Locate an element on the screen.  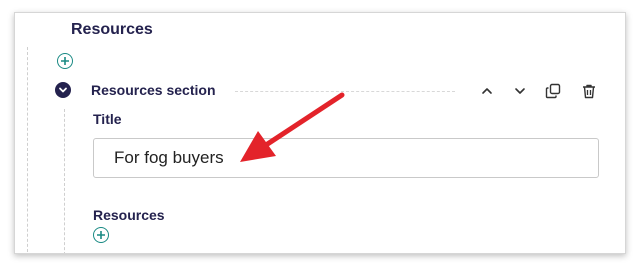
collapse-section-button is located at coordinates (63, 90).